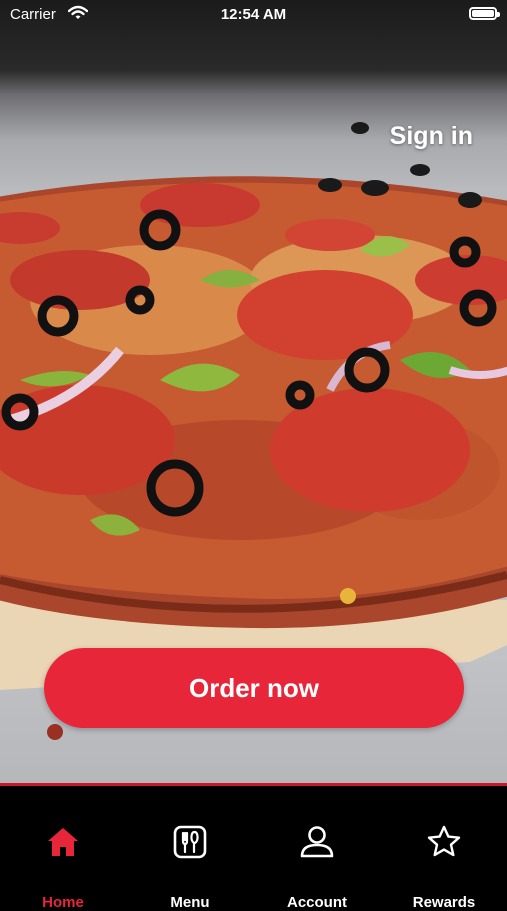 The height and width of the screenshot is (911, 507). What do you see at coordinates (190, 842) in the screenshot?
I see `menu-icon` at bounding box center [190, 842].